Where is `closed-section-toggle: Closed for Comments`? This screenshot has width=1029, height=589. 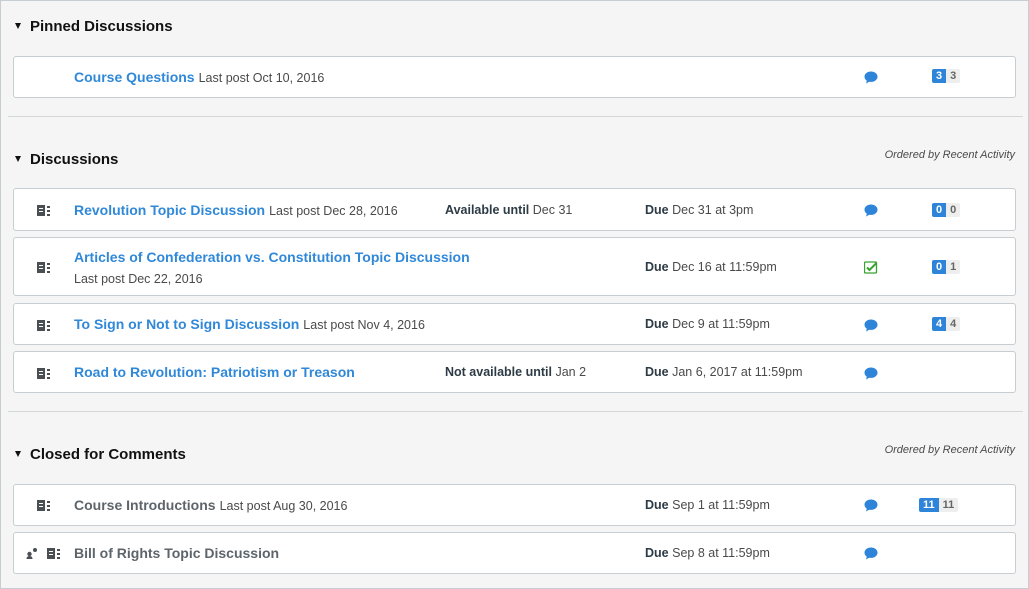
closed-section-toggle: Closed for Comments is located at coordinates (100, 454).